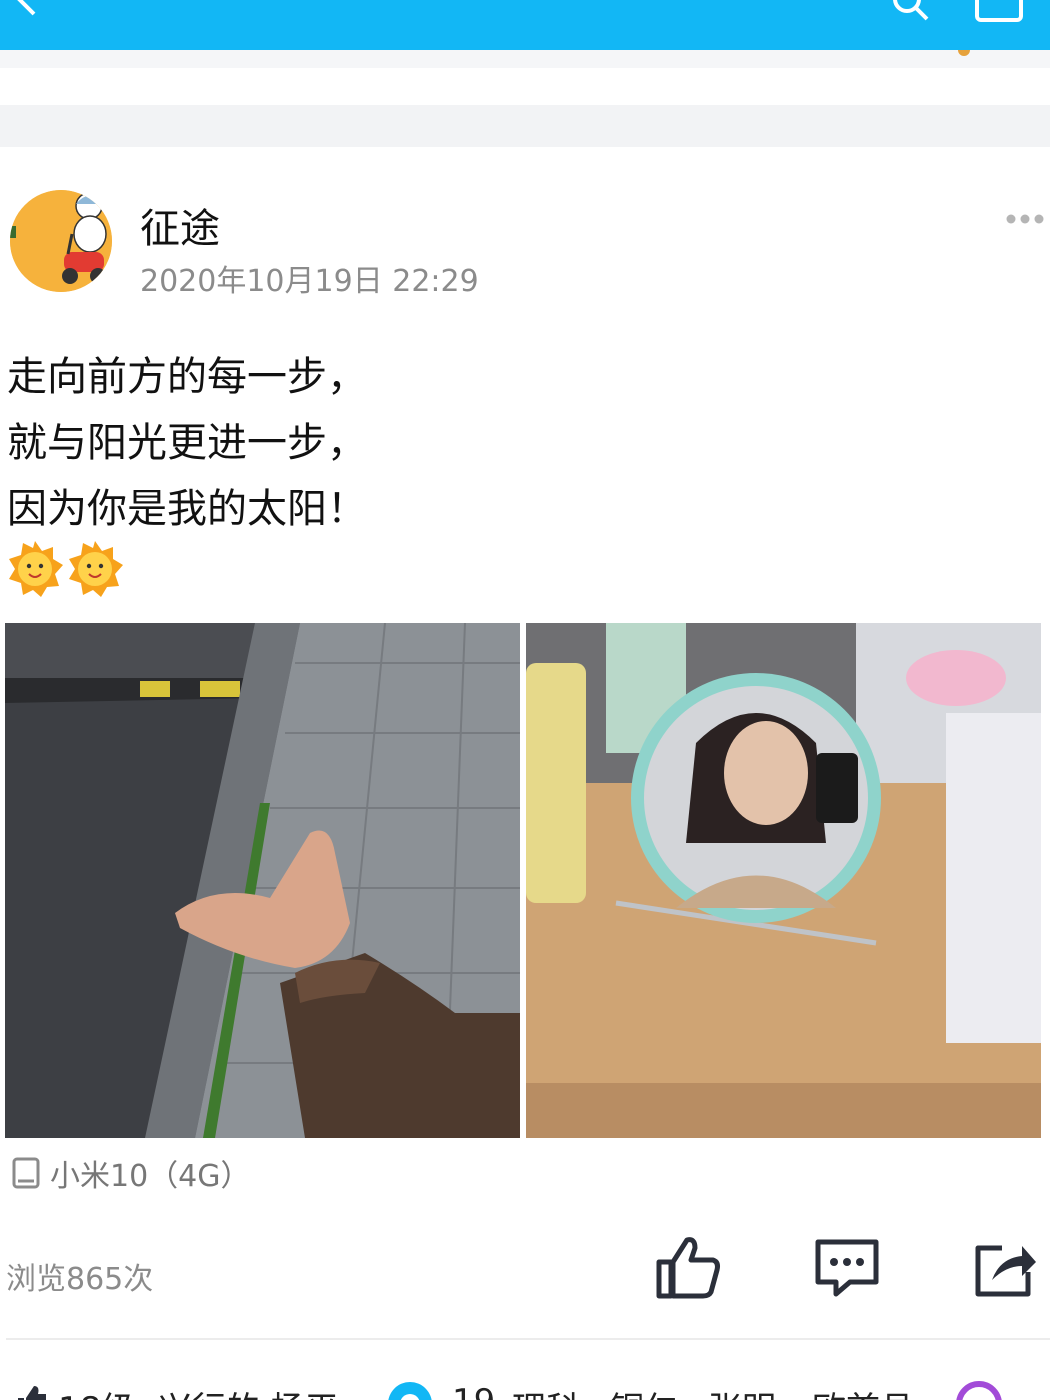 The width and height of the screenshot is (1050, 1400). What do you see at coordinates (525, 25) in the screenshot?
I see `top-navigation-bar` at bounding box center [525, 25].